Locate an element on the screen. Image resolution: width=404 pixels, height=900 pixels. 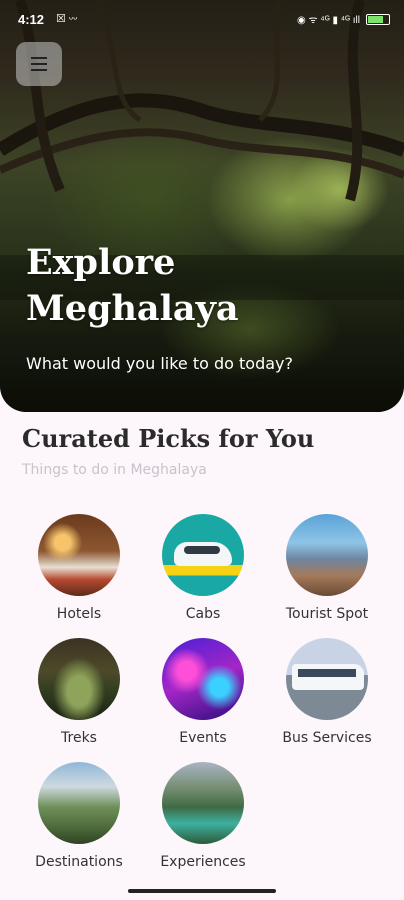
home-indicator is located at coordinates (202, 891).